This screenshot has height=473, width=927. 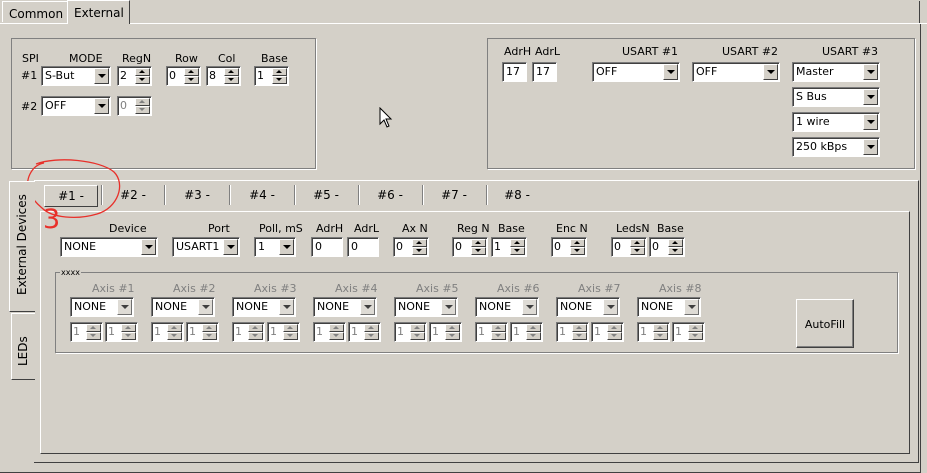 I want to click on spi1-row-stepper: 0, so click(x=183, y=76).